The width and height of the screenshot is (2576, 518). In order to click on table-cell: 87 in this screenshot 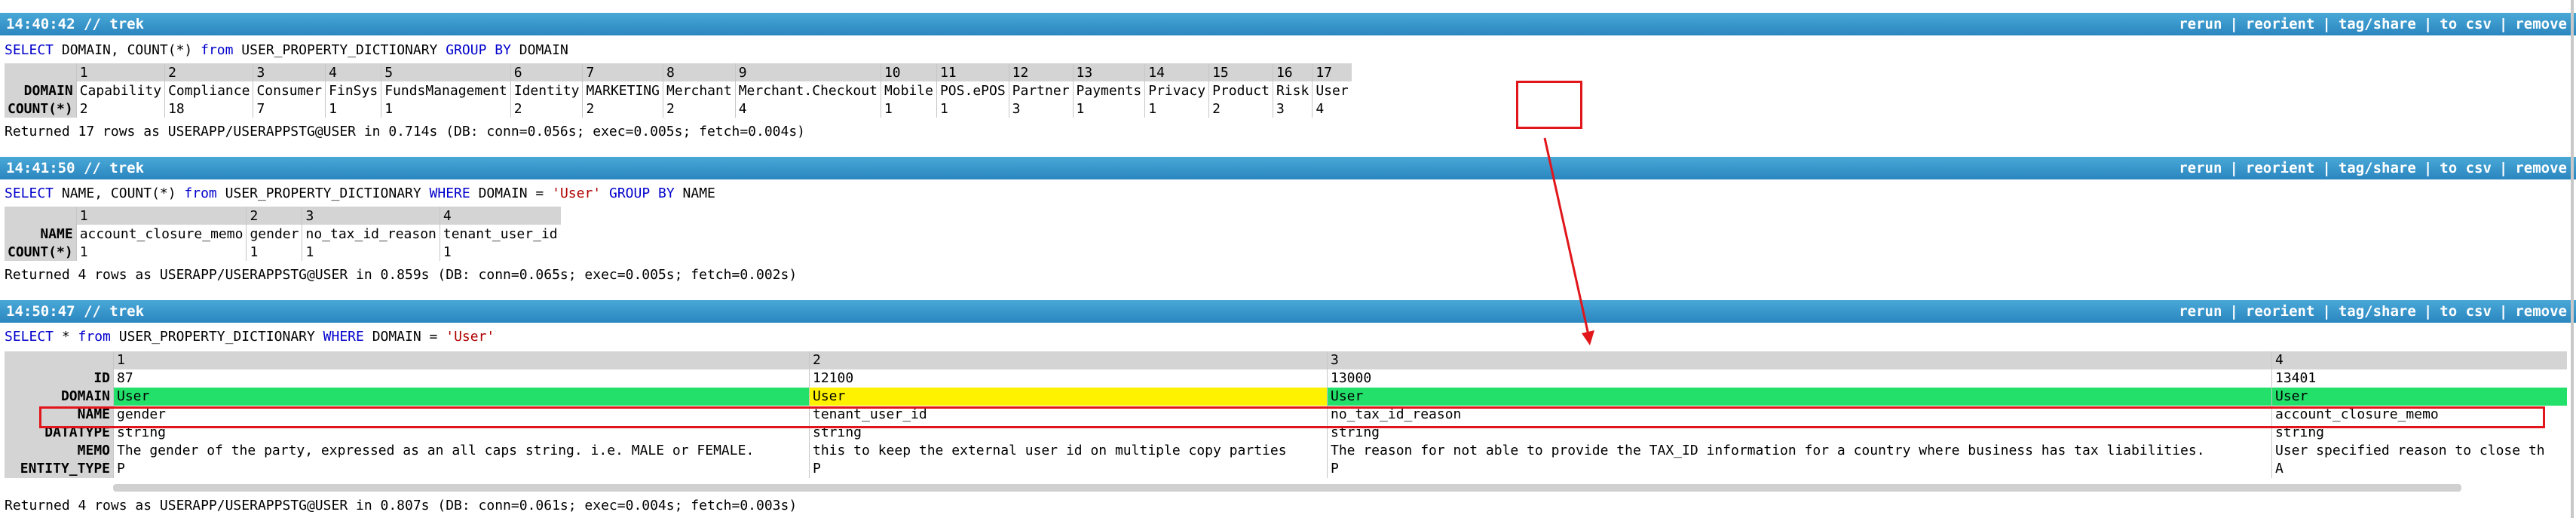, I will do `click(461, 378)`.